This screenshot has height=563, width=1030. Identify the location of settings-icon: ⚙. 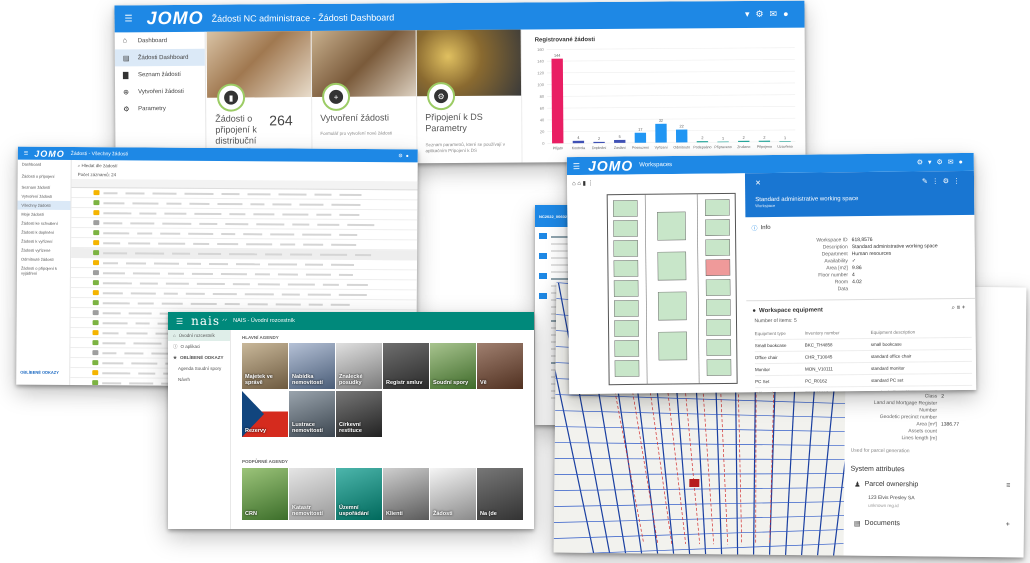
(762, 14).